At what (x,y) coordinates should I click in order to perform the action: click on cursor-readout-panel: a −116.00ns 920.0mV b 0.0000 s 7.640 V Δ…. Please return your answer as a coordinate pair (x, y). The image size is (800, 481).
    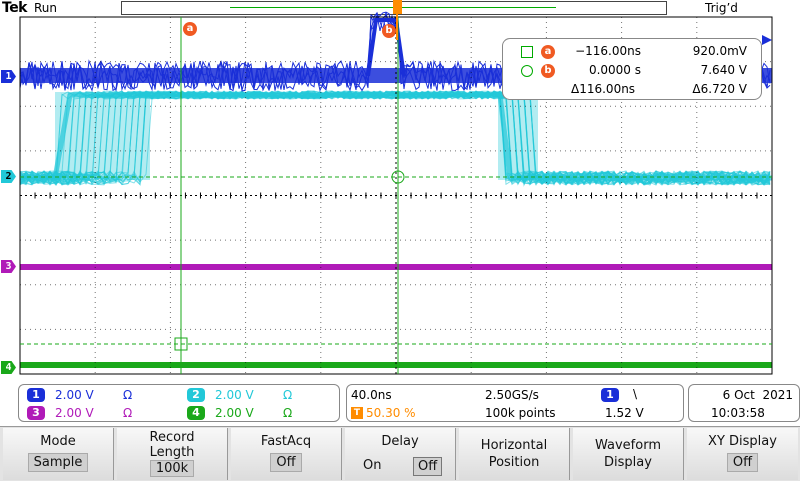
    Looking at the image, I should click on (632, 69).